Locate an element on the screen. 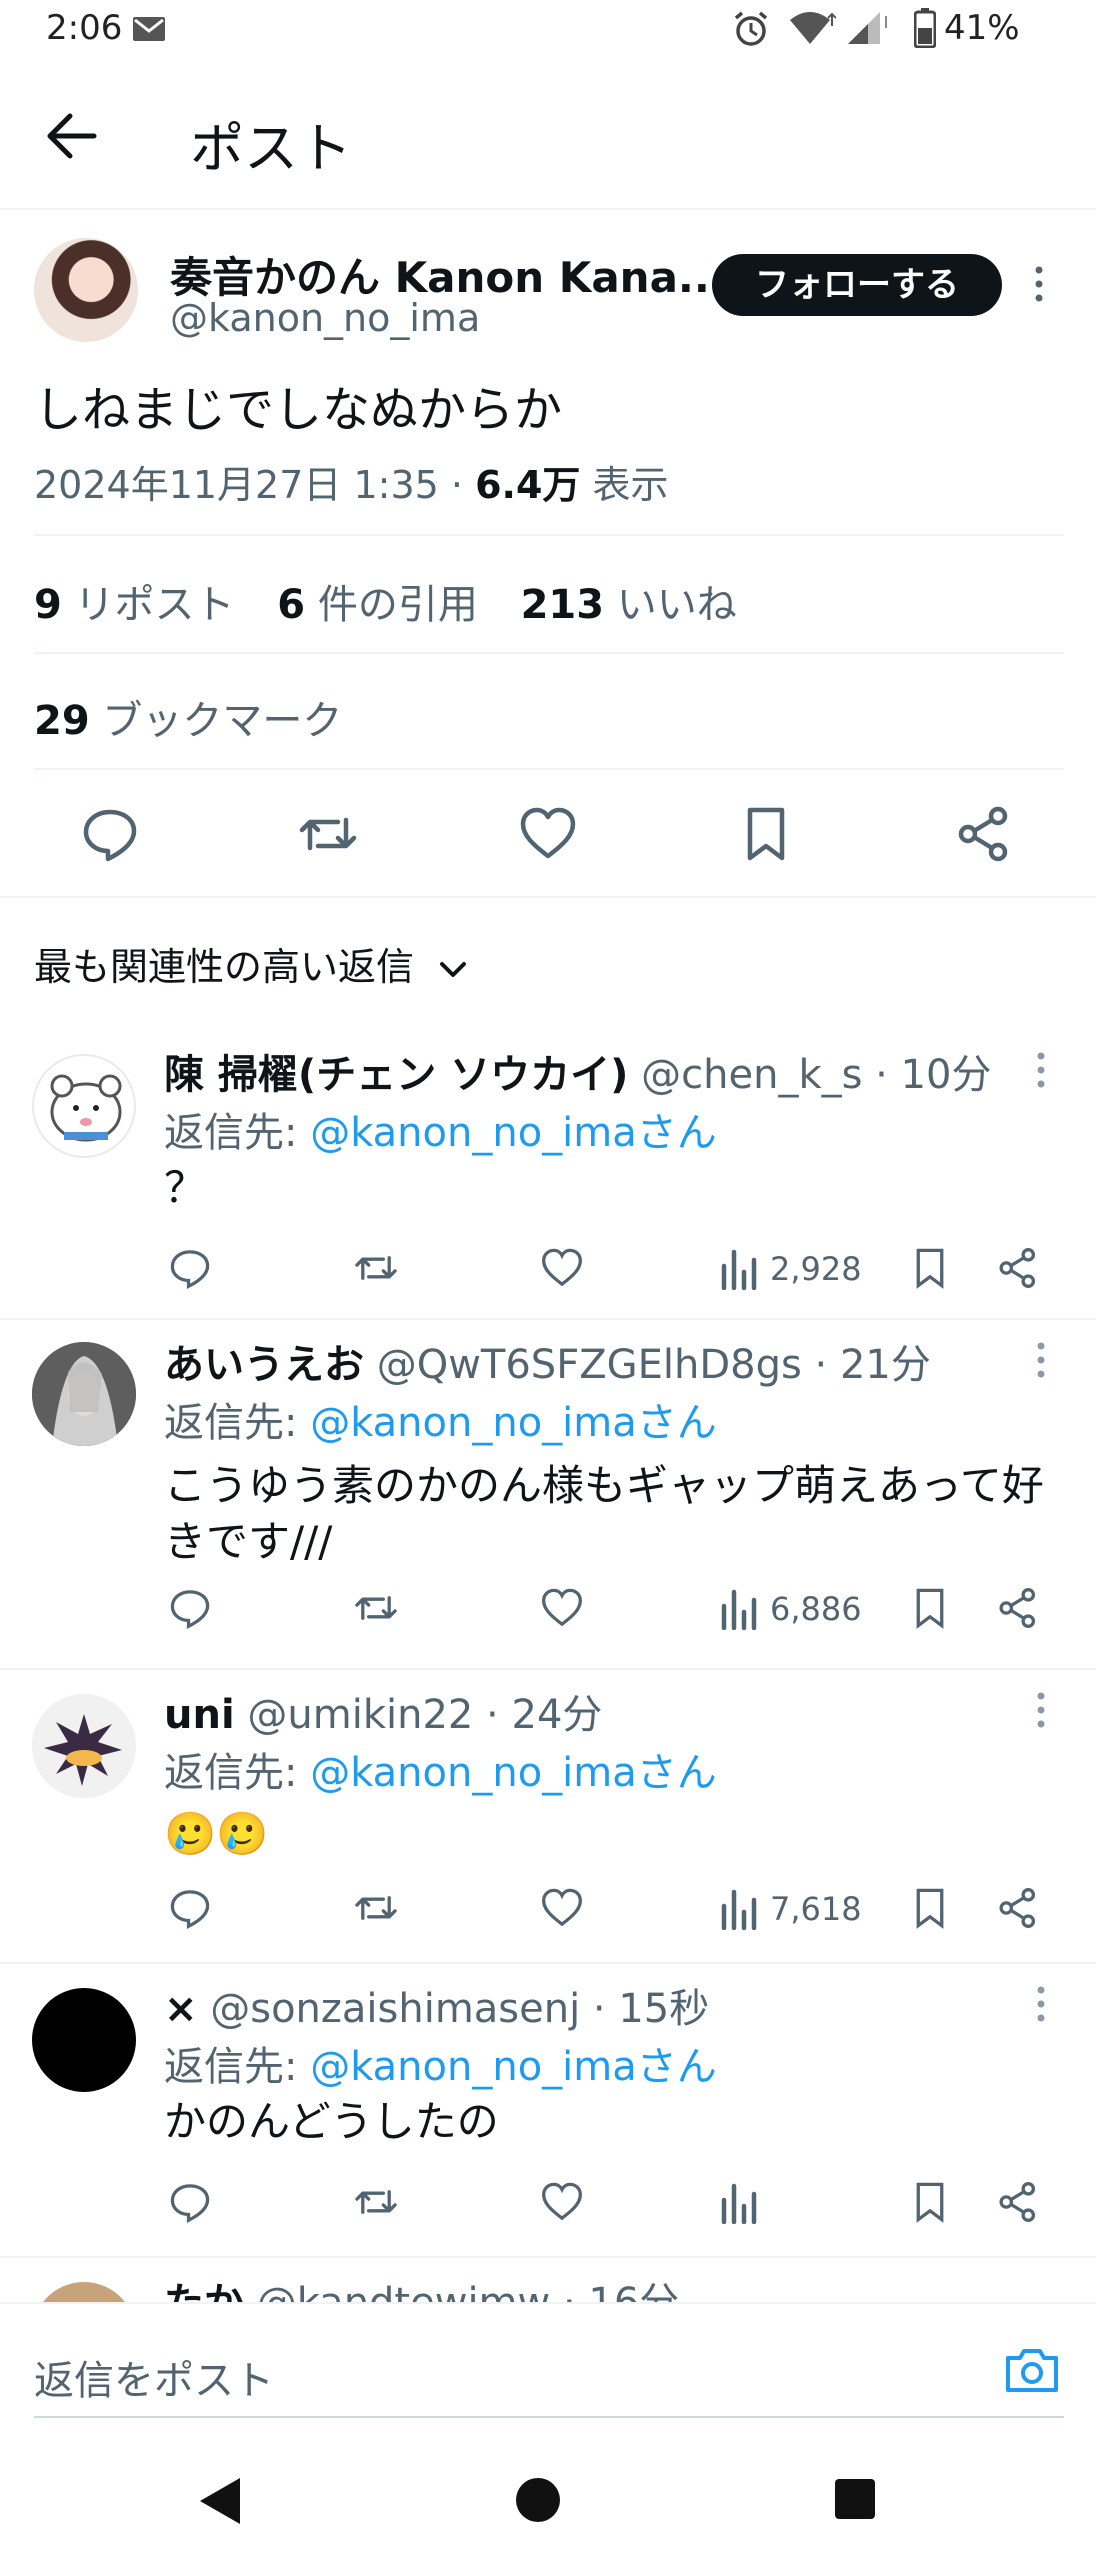 The height and width of the screenshot is (2560, 1096). bookmark-button is located at coordinates (766, 834).